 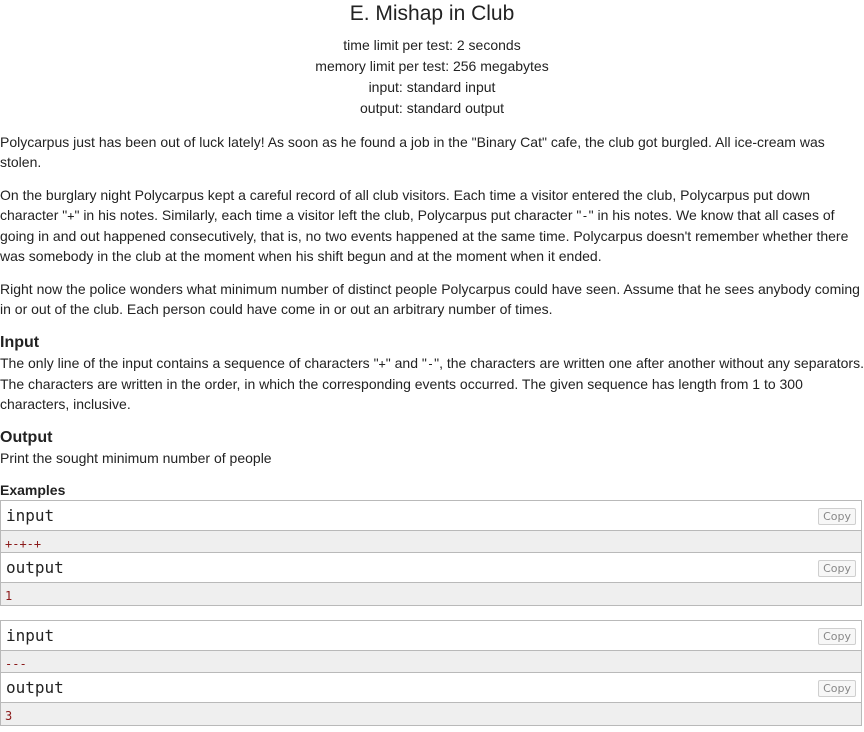 What do you see at coordinates (431, 688) in the screenshot?
I see `example-2-output-header: output Copy` at bounding box center [431, 688].